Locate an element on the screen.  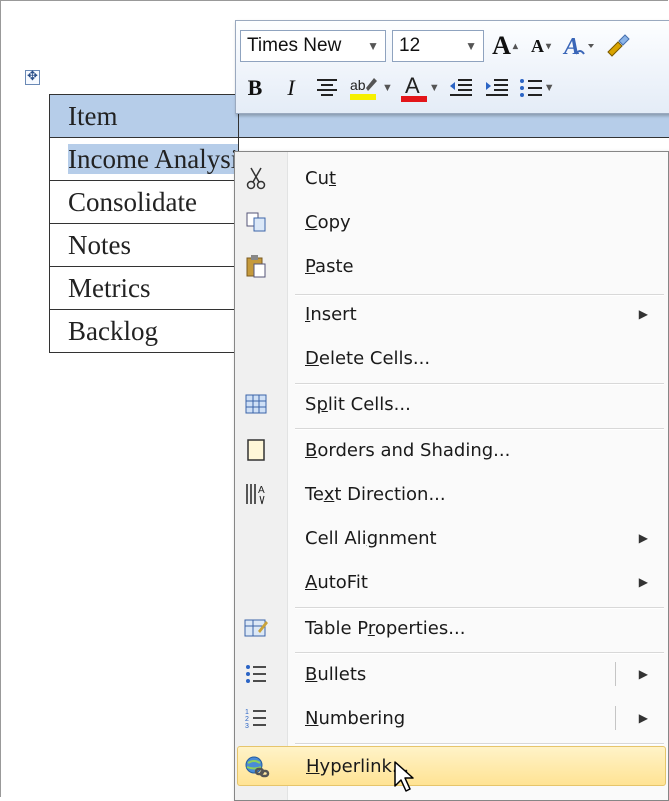
numbering-icon: 123 is located at coordinates (256, 718).